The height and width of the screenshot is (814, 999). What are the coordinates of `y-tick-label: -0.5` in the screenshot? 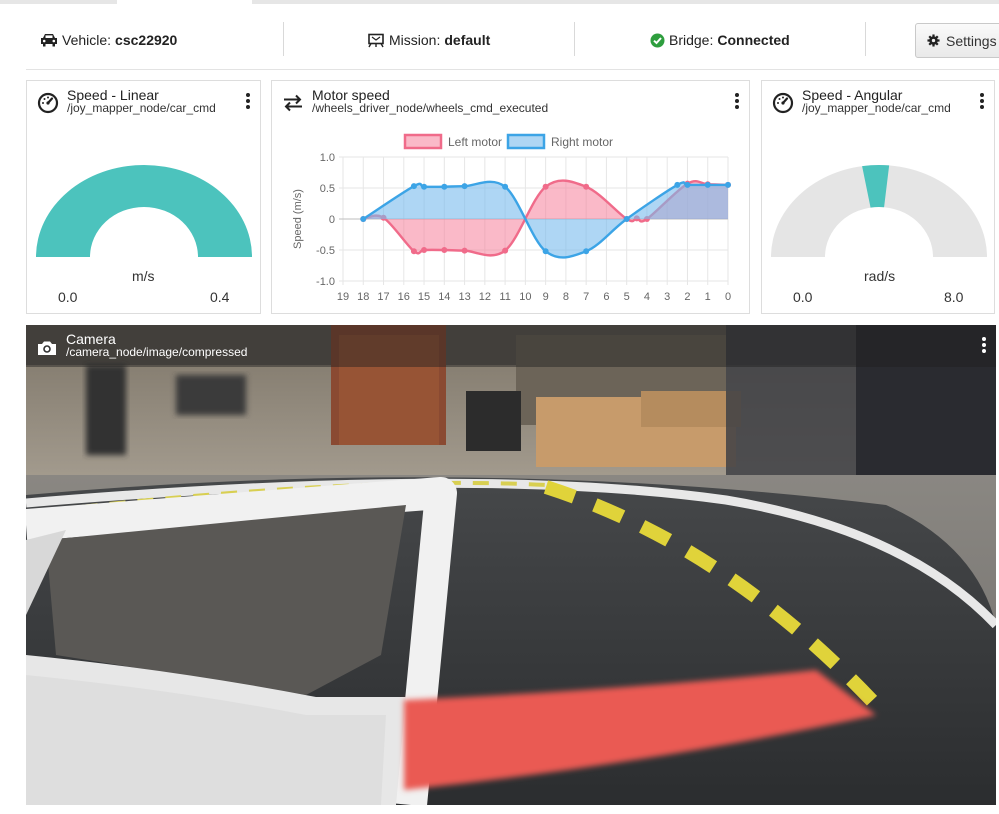 It's located at (325, 251).